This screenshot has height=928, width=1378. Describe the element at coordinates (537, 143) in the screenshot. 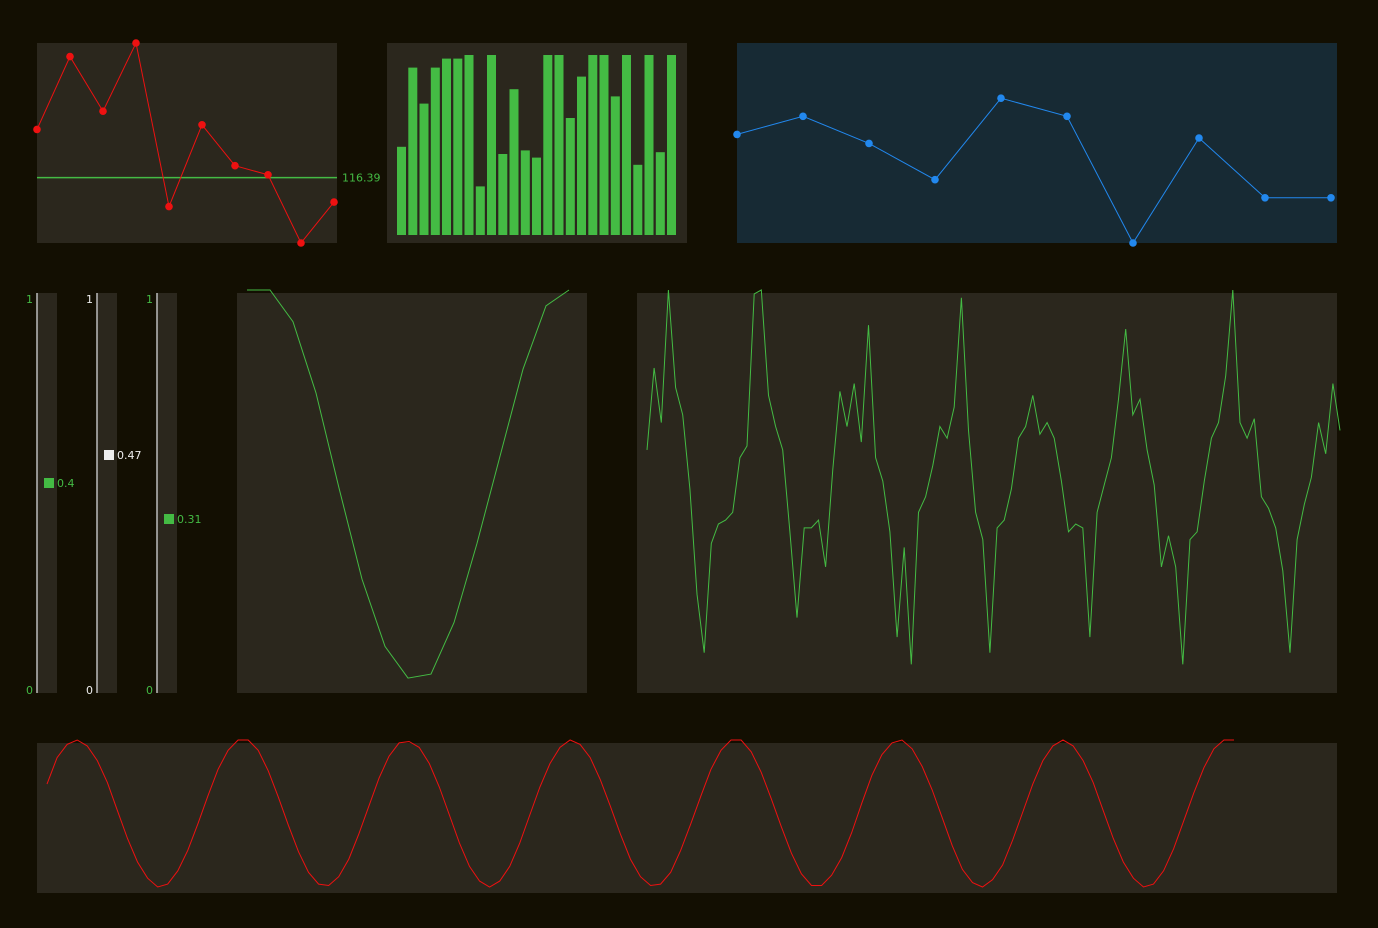

I see `green-bar-chart` at that location.